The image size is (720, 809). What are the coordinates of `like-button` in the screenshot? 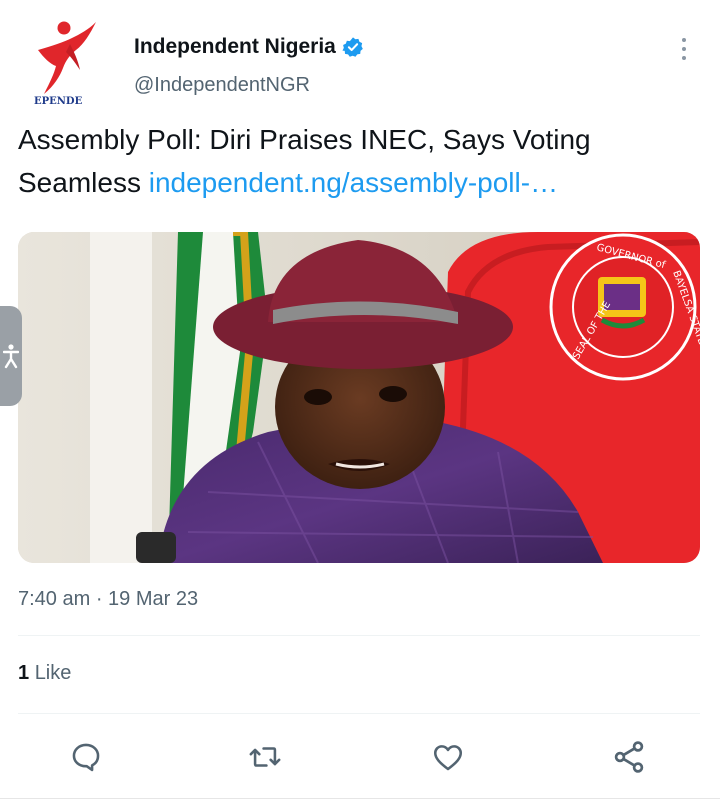 It's located at (448, 757).